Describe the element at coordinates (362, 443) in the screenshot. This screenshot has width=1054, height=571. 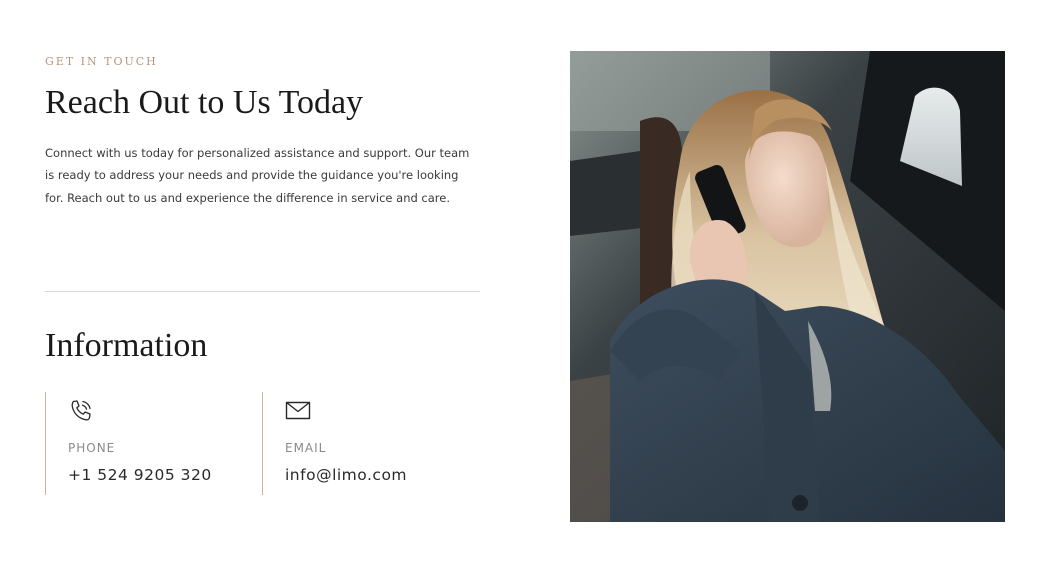
I see `email-contact: EMAIL info@limo.com` at that location.